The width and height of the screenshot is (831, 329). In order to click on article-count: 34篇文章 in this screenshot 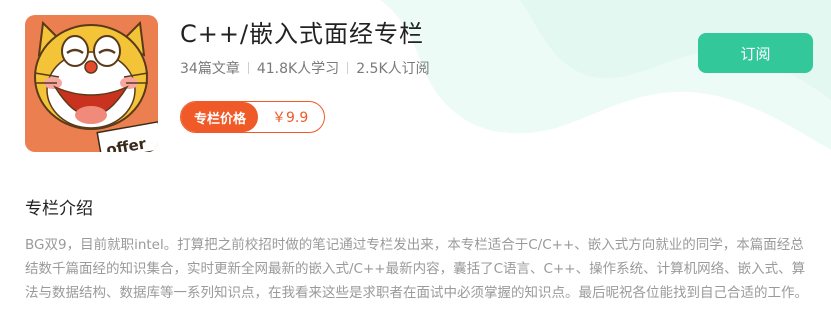, I will do `click(210, 69)`.